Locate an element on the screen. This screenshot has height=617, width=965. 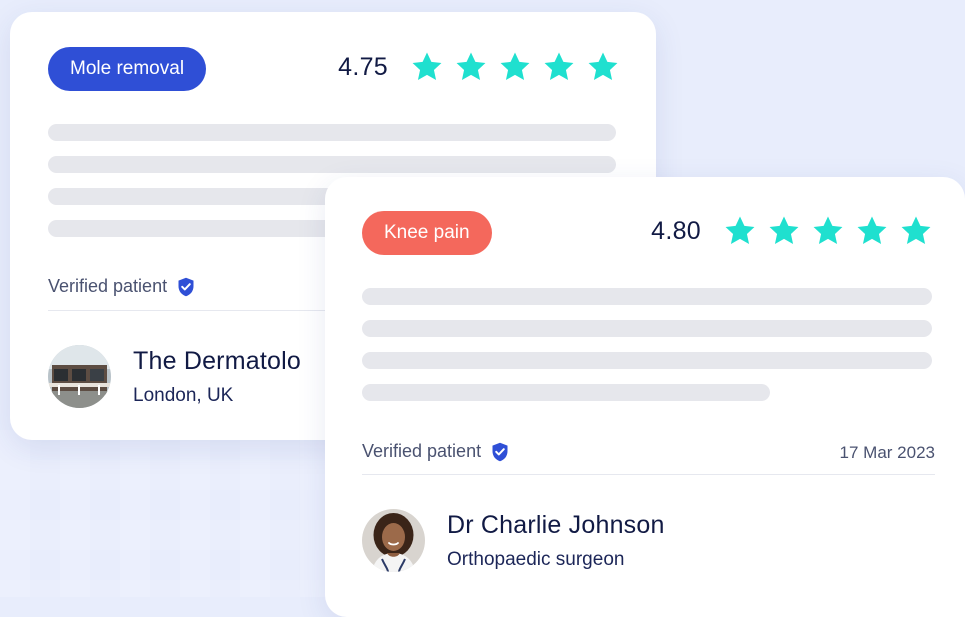
rating: 4.75 is located at coordinates (479, 67).